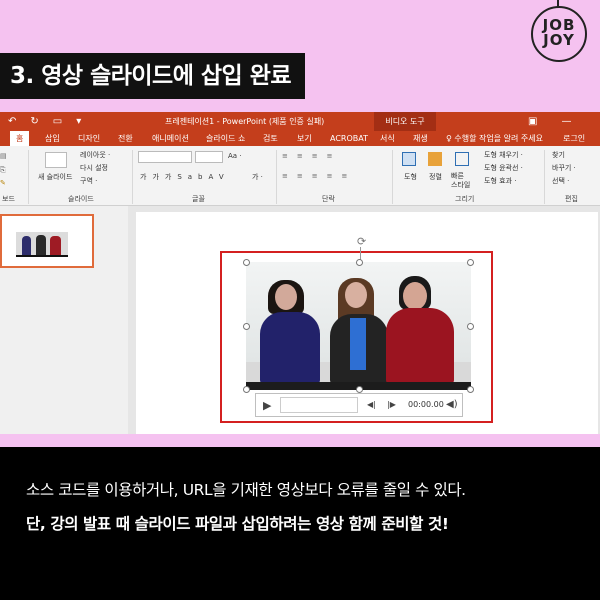  I want to click on tell-me-search: ♀ 수행할 작업을 알려 주세요, so click(494, 138).